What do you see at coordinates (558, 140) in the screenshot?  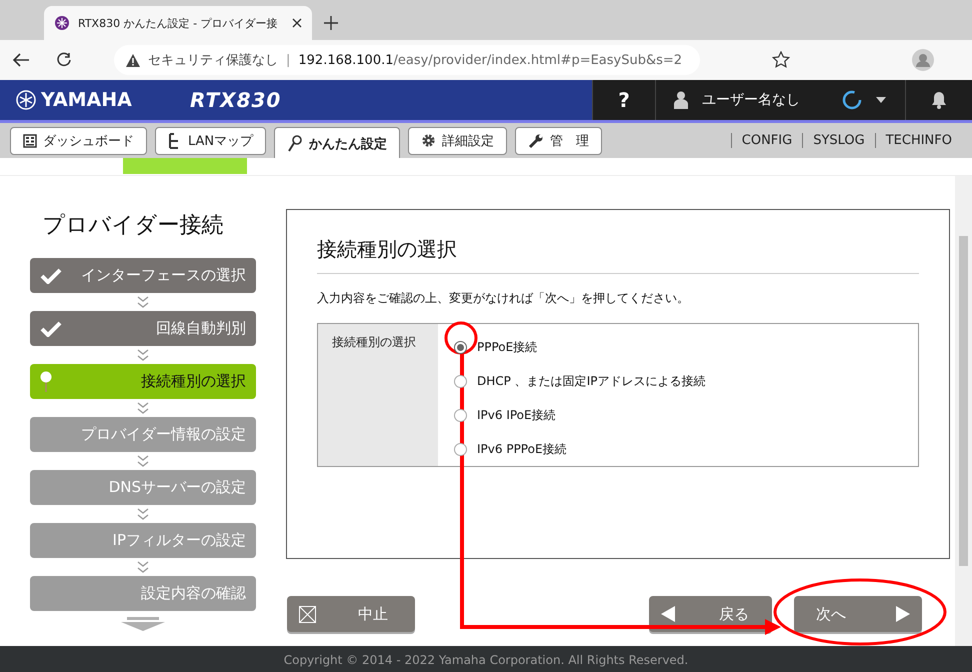 I see `nav-tab: 管 理` at bounding box center [558, 140].